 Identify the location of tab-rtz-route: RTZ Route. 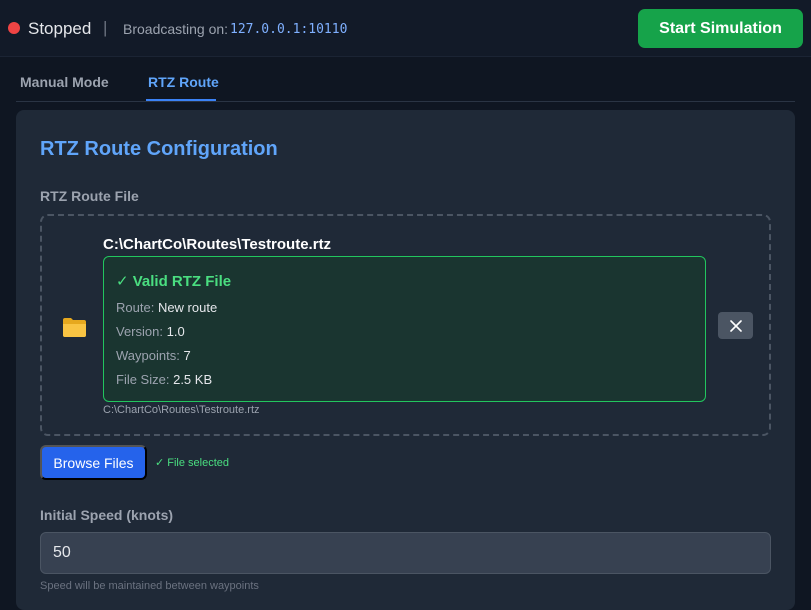
(183, 82).